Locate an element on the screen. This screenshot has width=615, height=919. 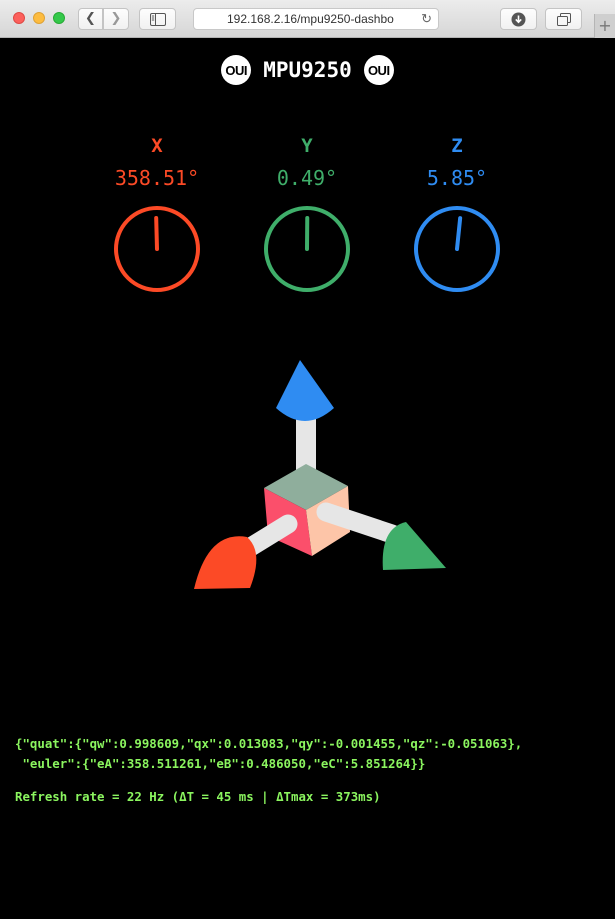
z-axis-cone is located at coordinates (305, 390).